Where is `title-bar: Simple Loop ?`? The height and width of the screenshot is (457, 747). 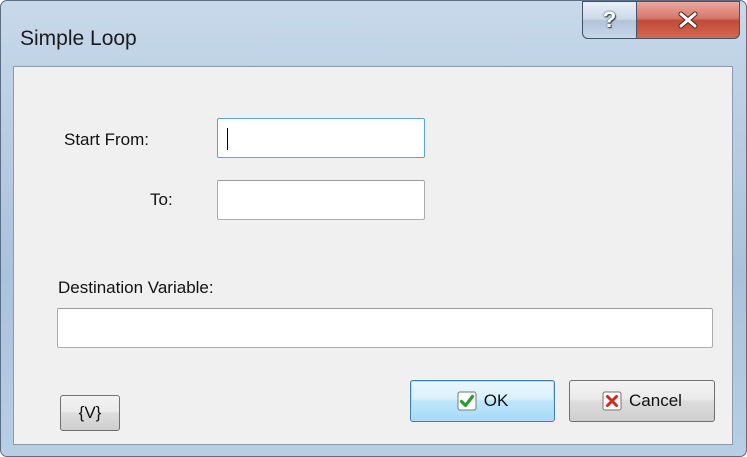 title-bar: Simple Loop ? is located at coordinates (373, 33).